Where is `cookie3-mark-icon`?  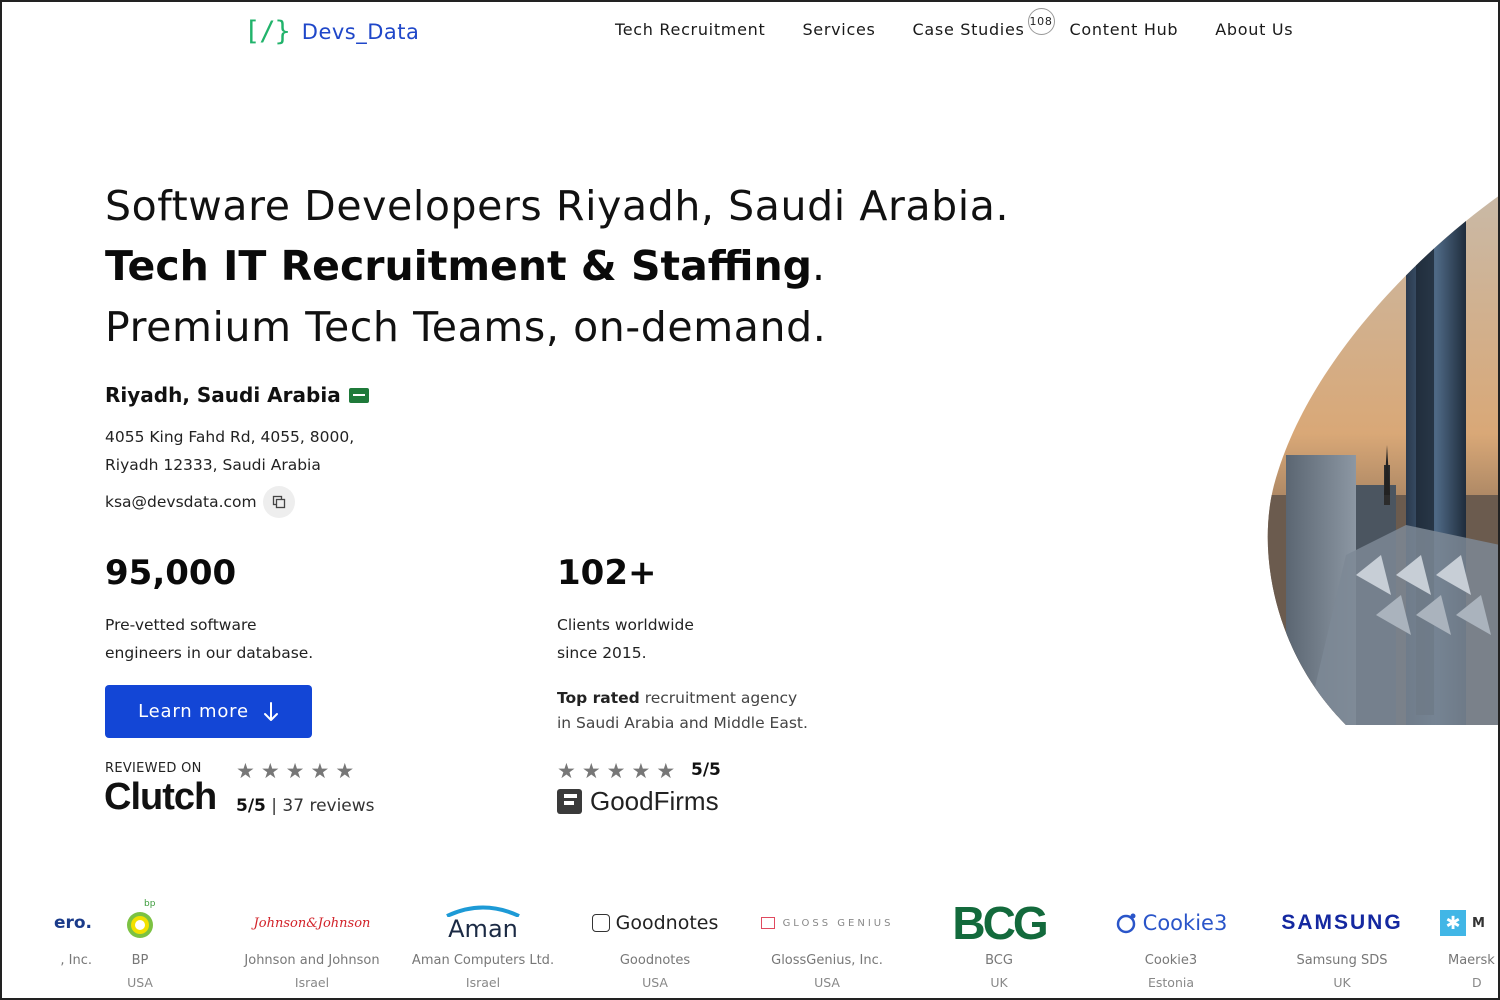 cookie3-mark-icon is located at coordinates (1126, 923).